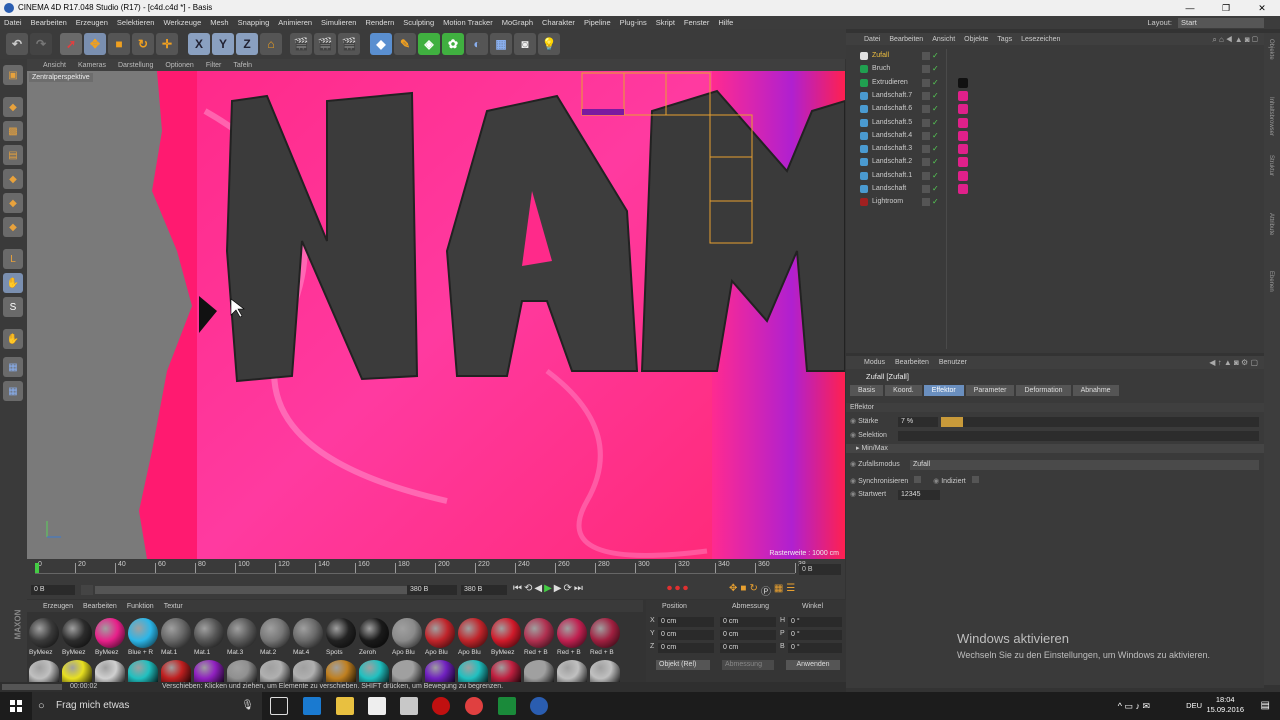 Image resolution: width=1280 pixels, height=720 pixels. Describe the element at coordinates (507, 706) in the screenshot. I see `camtasia-icon` at that location.